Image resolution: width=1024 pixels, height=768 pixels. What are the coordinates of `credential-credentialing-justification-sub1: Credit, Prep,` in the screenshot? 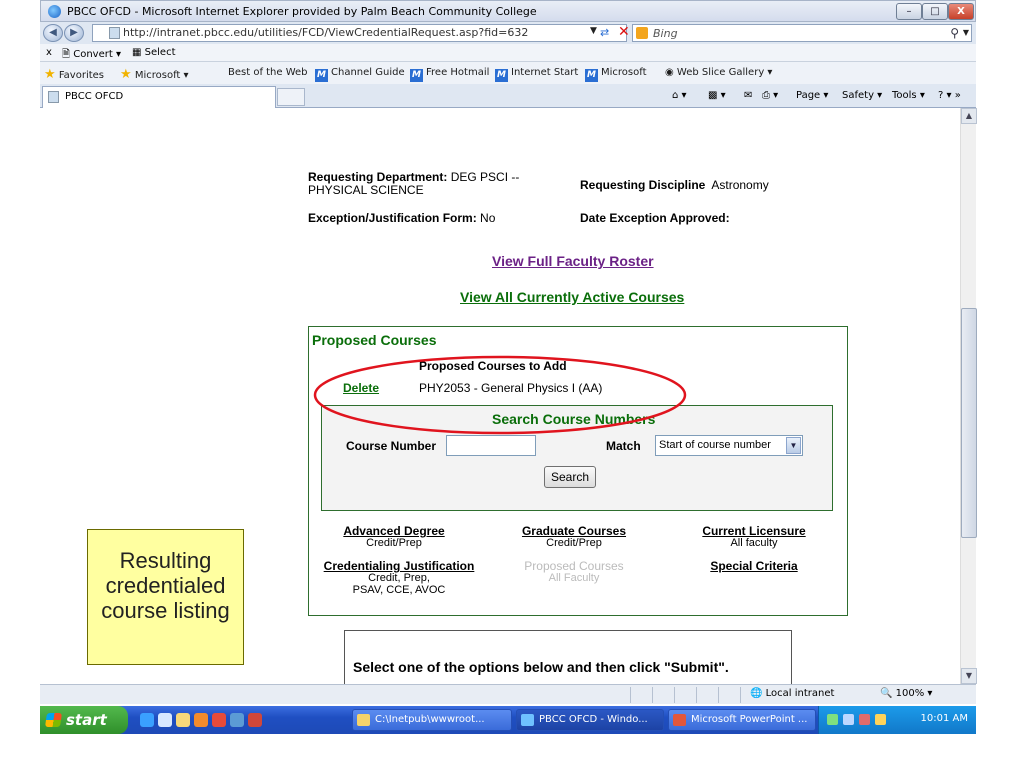 It's located at (399, 578).